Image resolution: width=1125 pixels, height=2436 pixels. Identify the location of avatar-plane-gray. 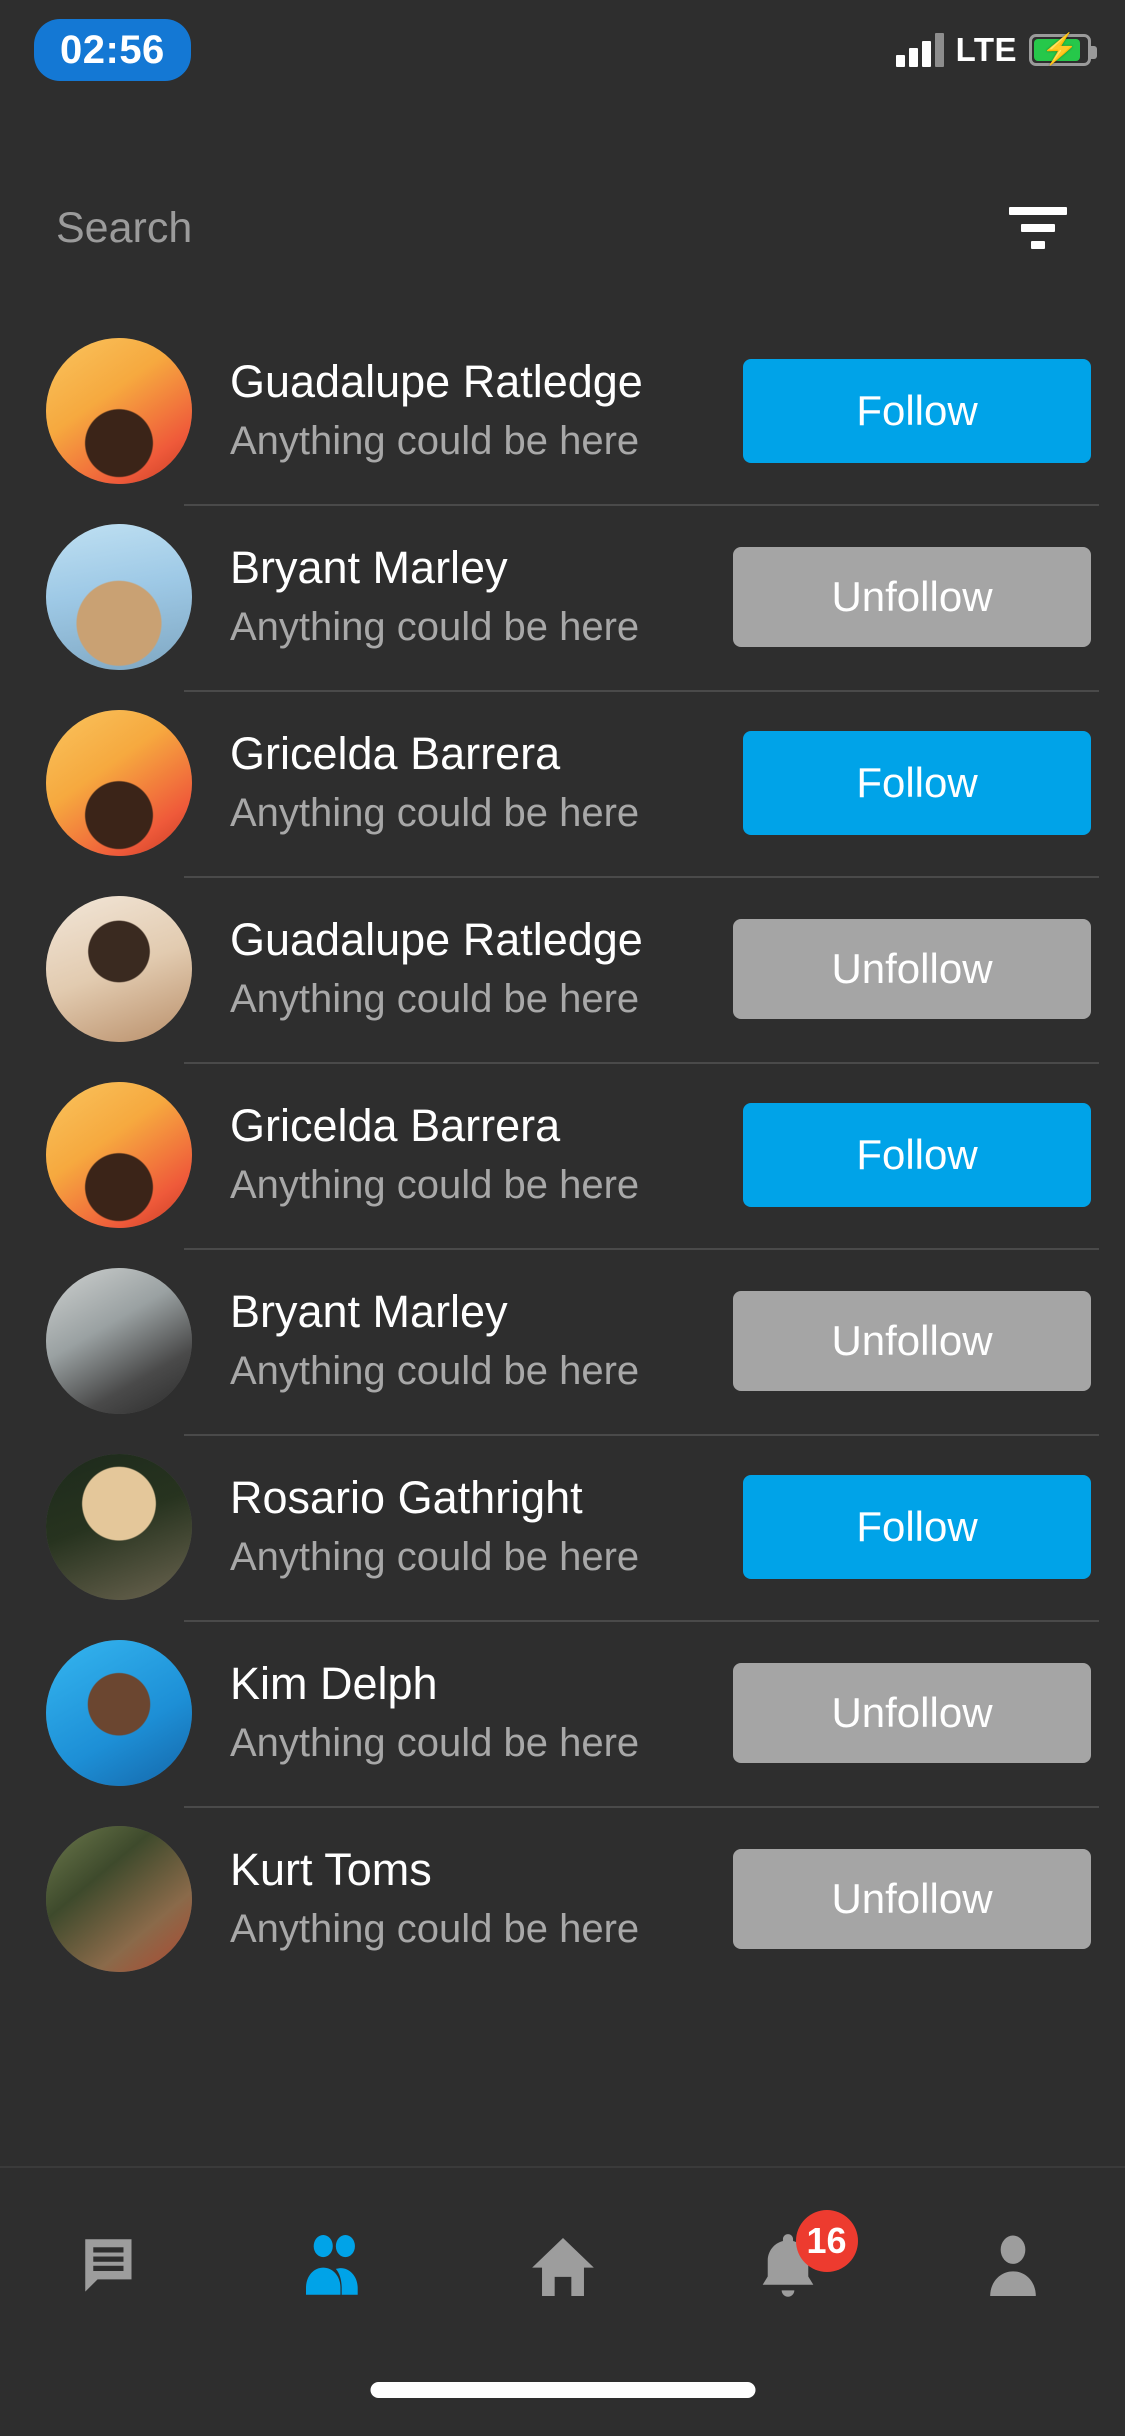
(119, 1341).